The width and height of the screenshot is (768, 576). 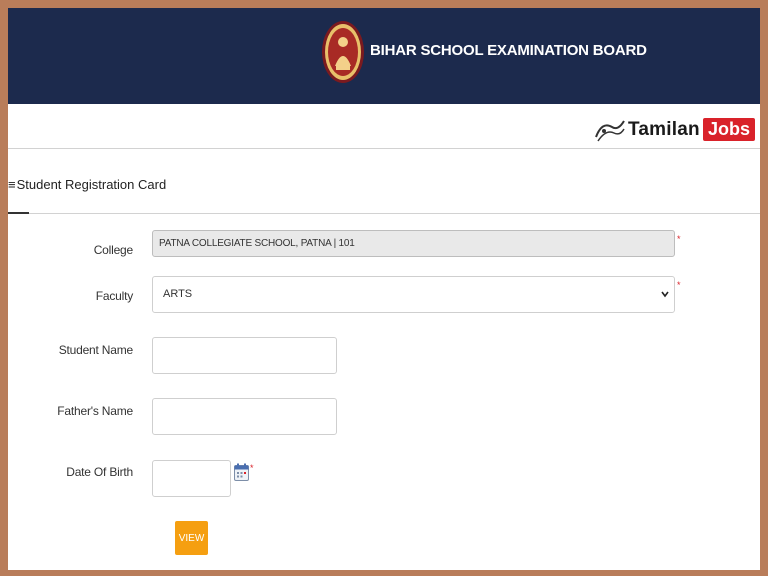 What do you see at coordinates (95, 411) in the screenshot?
I see `fathers-name-label: Father's Name` at bounding box center [95, 411].